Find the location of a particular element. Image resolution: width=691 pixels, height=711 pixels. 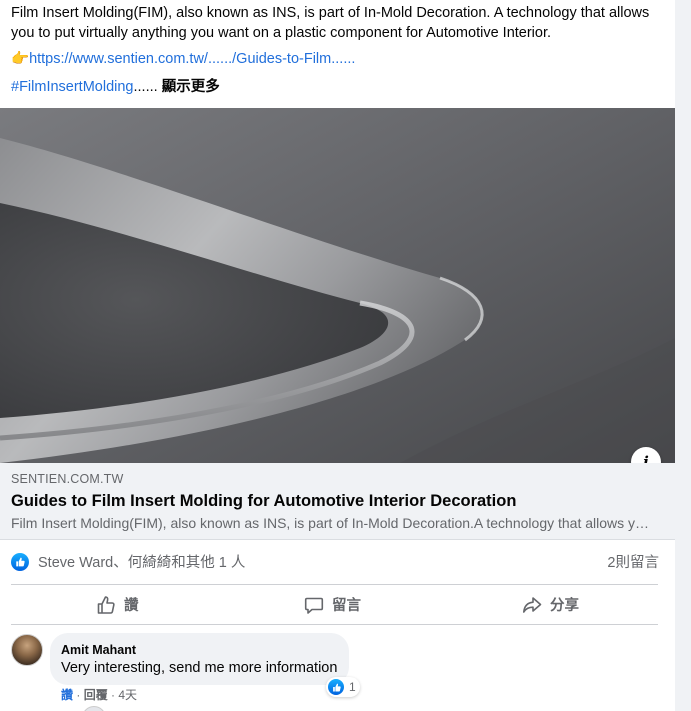

comment-count: 2則留言 is located at coordinates (633, 561).